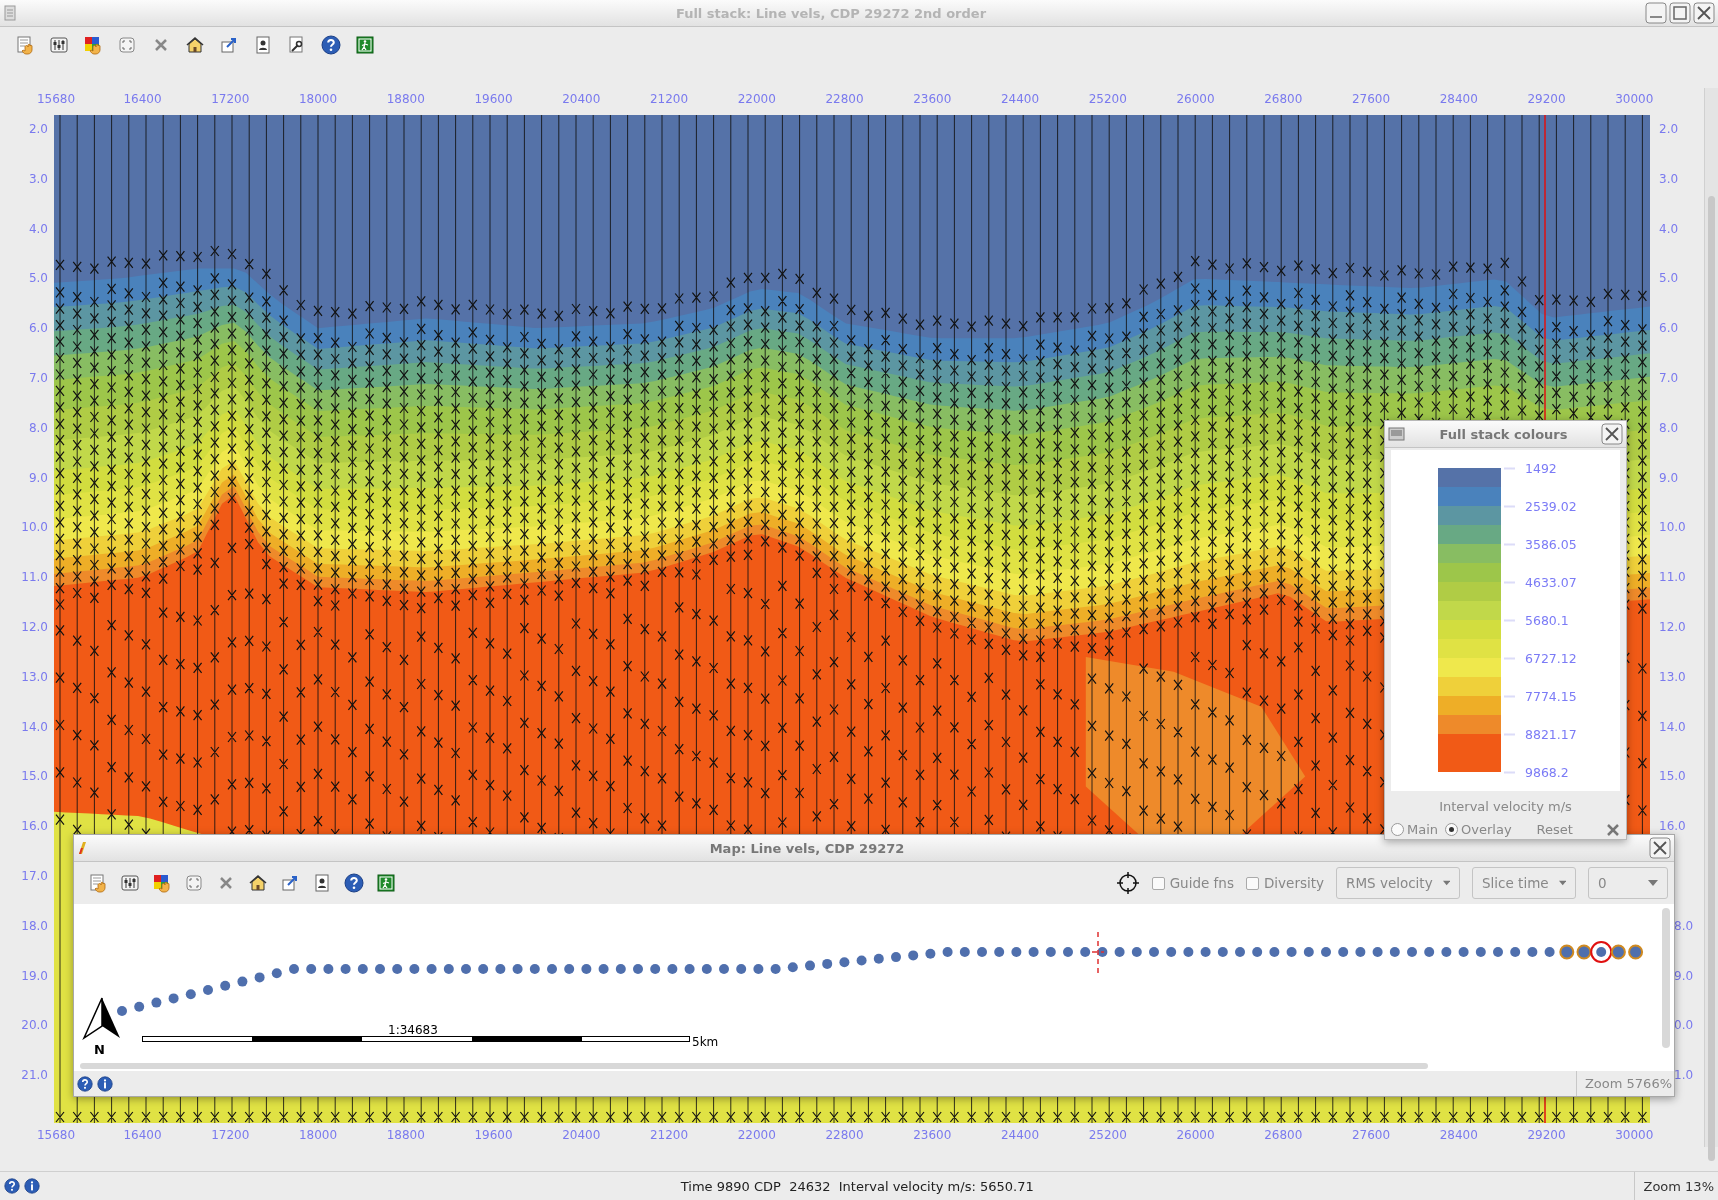 This screenshot has width=1718, height=1200. I want to click on axis-label: 2.0, so click(38, 129).